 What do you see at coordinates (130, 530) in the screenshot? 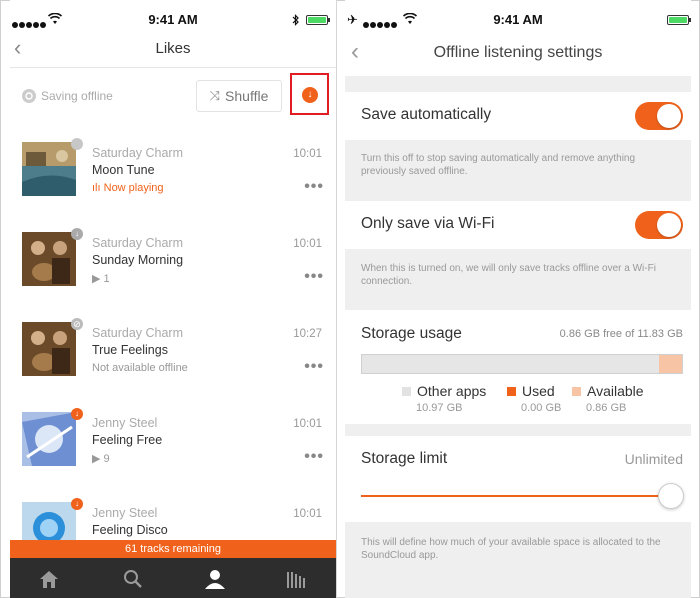
I see `track-title: Feeling Disco` at bounding box center [130, 530].